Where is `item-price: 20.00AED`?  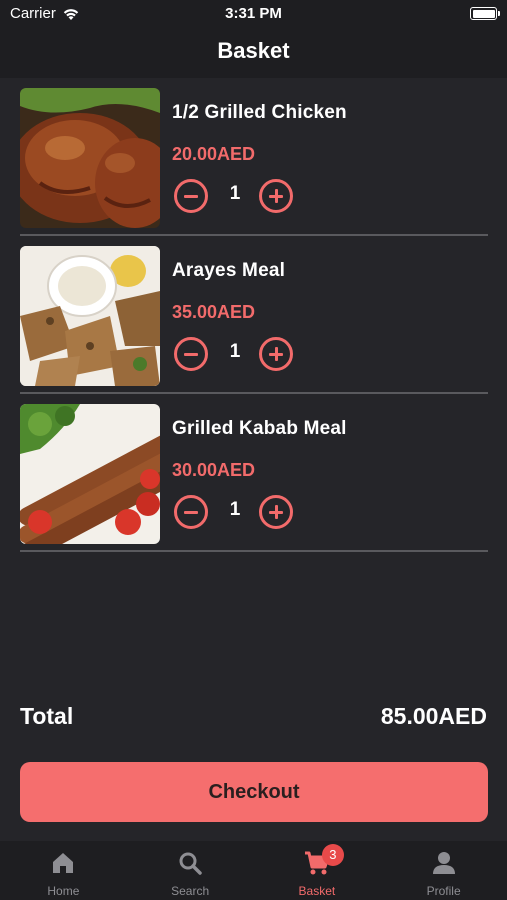 item-price: 20.00AED is located at coordinates (214, 154).